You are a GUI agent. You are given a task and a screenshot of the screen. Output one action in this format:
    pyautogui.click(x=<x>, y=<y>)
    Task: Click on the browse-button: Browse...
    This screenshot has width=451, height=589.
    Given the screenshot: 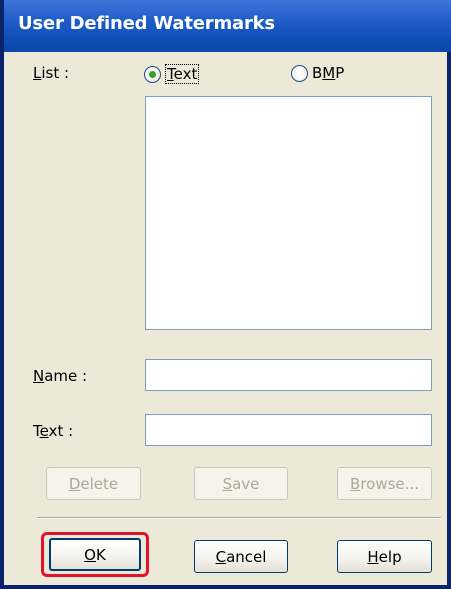 What is the action you would take?
    pyautogui.click(x=384, y=483)
    